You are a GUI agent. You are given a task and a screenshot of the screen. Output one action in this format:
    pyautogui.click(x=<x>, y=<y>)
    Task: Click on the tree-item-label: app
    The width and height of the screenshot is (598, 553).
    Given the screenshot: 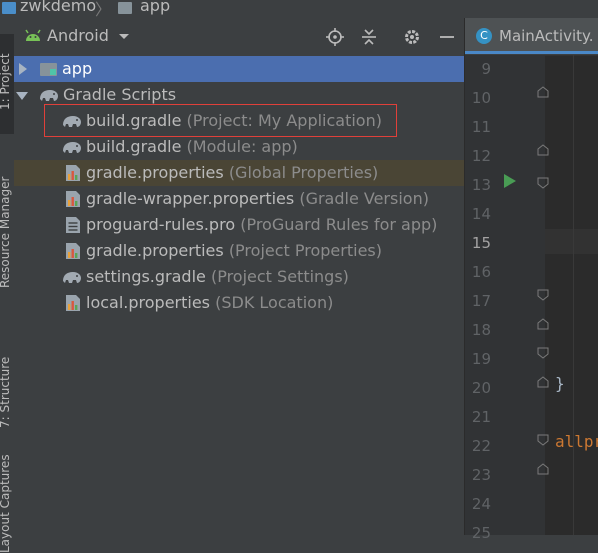 What is the action you would take?
    pyautogui.click(x=77, y=68)
    